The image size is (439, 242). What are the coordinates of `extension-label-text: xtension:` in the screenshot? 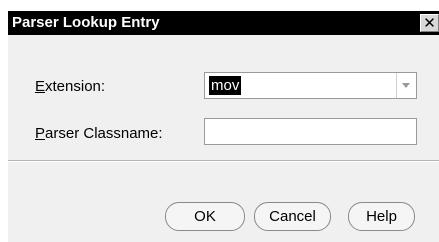 It's located at (75, 86).